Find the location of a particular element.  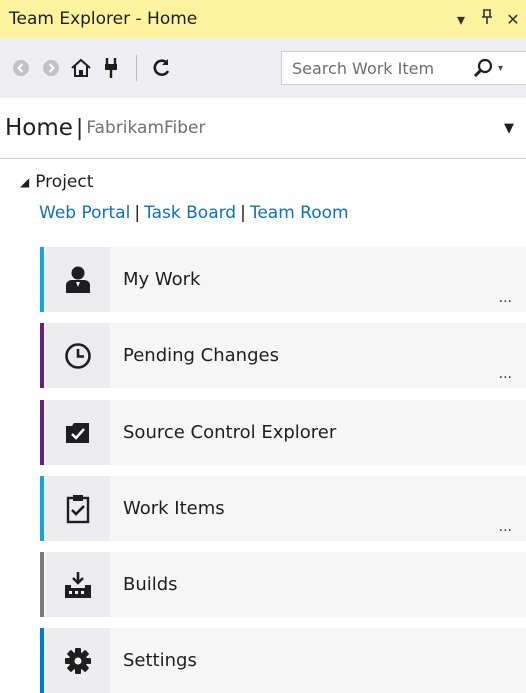

tile-label: My Work is located at coordinates (162, 279).